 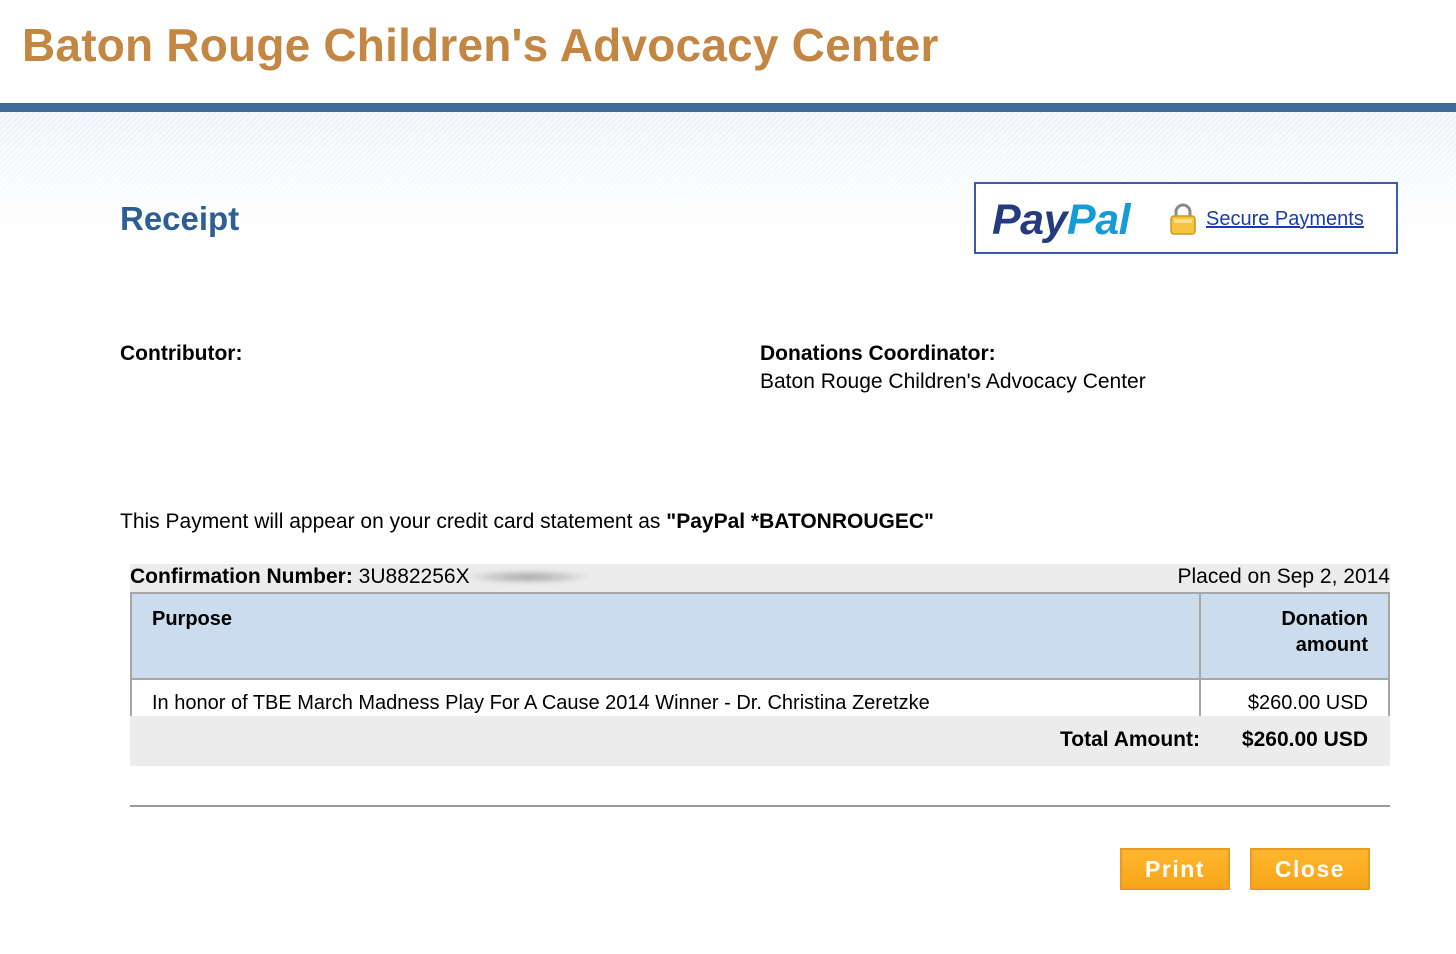 What do you see at coordinates (665, 636) in the screenshot?
I see `purpose-header: Purpose` at bounding box center [665, 636].